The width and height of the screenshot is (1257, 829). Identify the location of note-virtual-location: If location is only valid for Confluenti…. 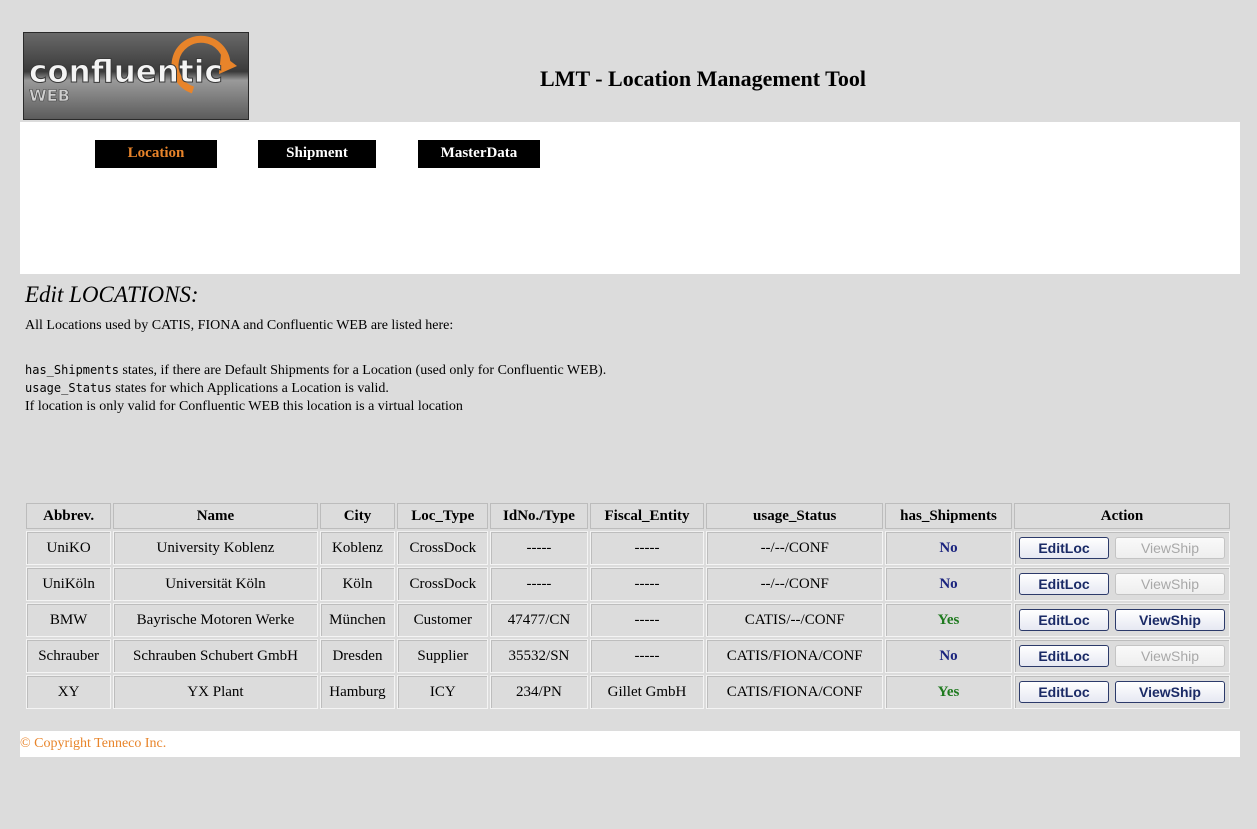
(244, 406).